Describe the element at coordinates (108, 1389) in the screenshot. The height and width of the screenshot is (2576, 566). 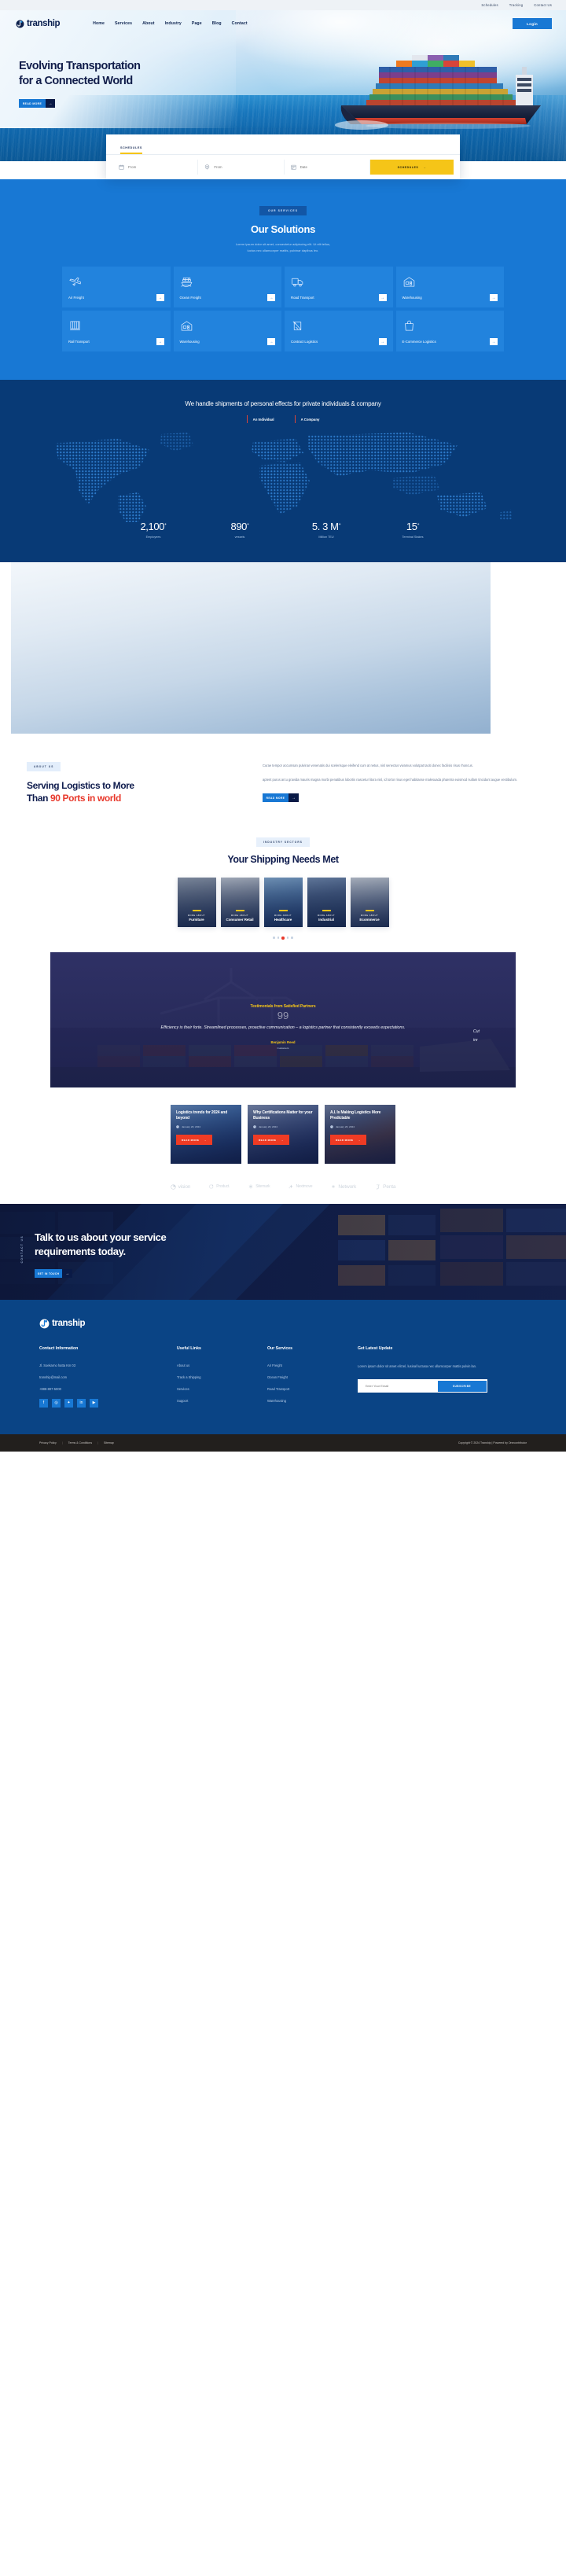
I see `footer-phone: +888-807-5000` at that location.